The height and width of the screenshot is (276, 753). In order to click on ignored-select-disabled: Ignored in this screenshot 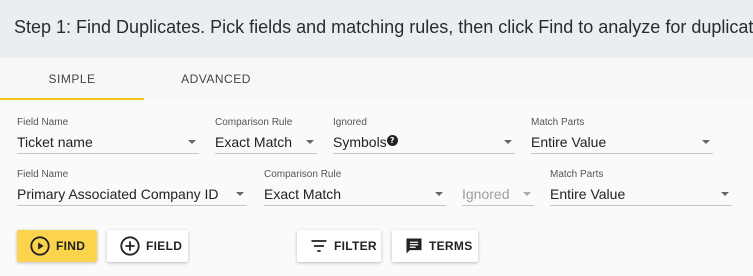, I will do `click(498, 195)`.